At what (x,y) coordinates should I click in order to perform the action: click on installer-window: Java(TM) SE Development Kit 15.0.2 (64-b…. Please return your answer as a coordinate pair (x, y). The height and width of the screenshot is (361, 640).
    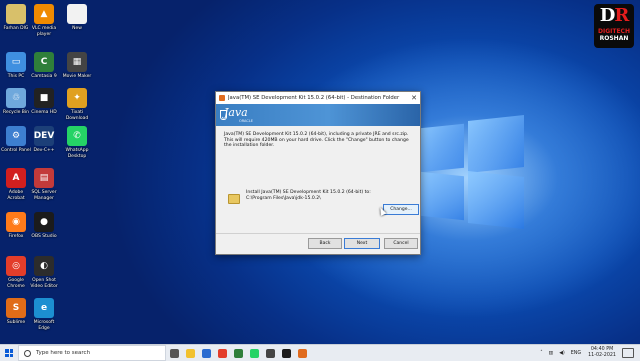
    Looking at the image, I should click on (318, 173).